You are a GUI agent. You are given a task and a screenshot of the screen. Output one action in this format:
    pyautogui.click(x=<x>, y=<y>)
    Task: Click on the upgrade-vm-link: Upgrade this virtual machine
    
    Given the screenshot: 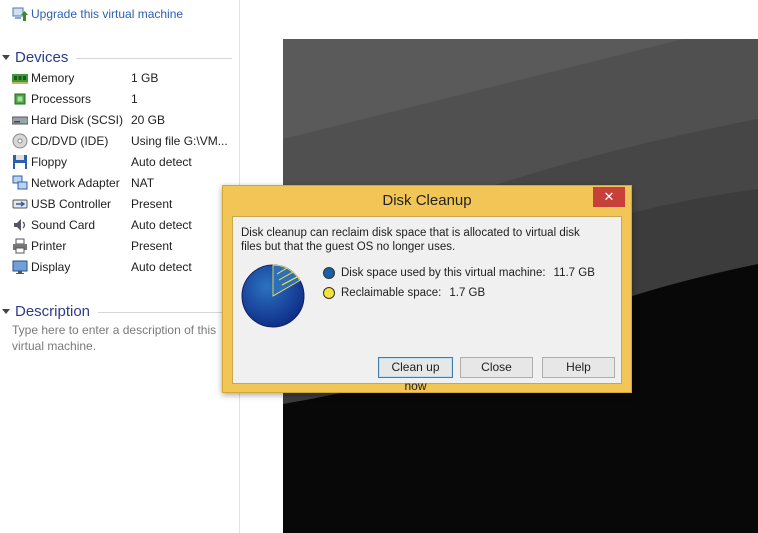 What is the action you would take?
    pyautogui.click(x=97, y=14)
    